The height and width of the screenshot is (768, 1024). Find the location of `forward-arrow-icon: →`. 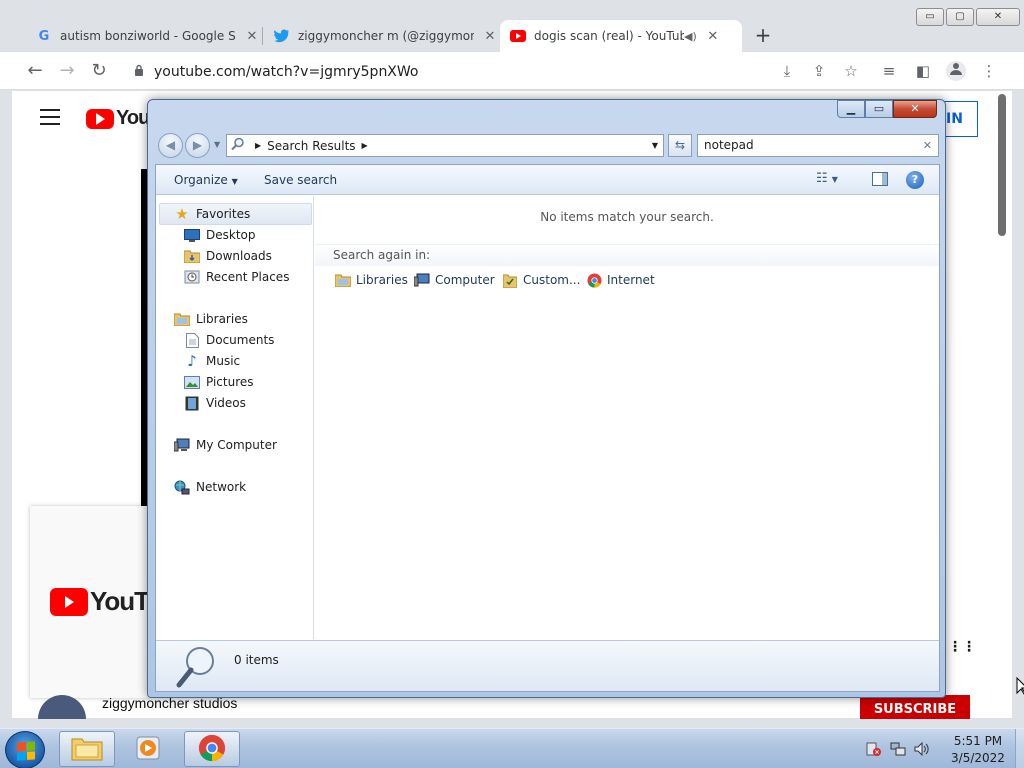

forward-arrow-icon: → is located at coordinates (67, 71).